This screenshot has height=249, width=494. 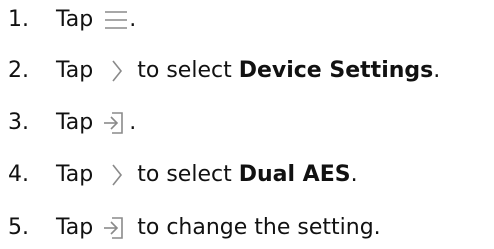 I want to click on step-number: 5., so click(x=18, y=227).